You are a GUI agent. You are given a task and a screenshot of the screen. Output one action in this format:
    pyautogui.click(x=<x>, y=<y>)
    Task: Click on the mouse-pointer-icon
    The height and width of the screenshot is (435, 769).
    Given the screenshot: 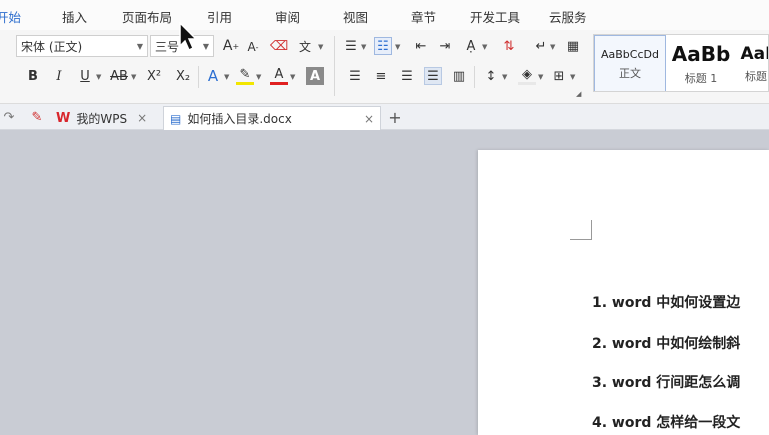 What is the action you would take?
    pyautogui.click(x=188, y=37)
    